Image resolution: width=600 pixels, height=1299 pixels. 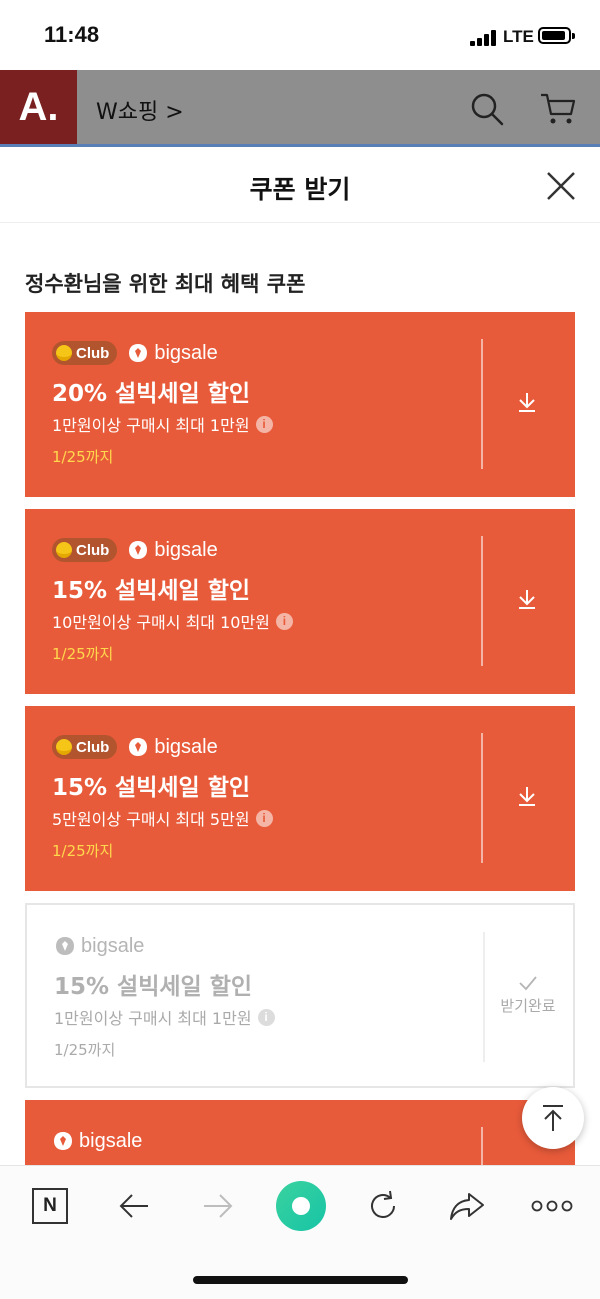 I want to click on browser-toolbar: N, so click(x=300, y=1232).